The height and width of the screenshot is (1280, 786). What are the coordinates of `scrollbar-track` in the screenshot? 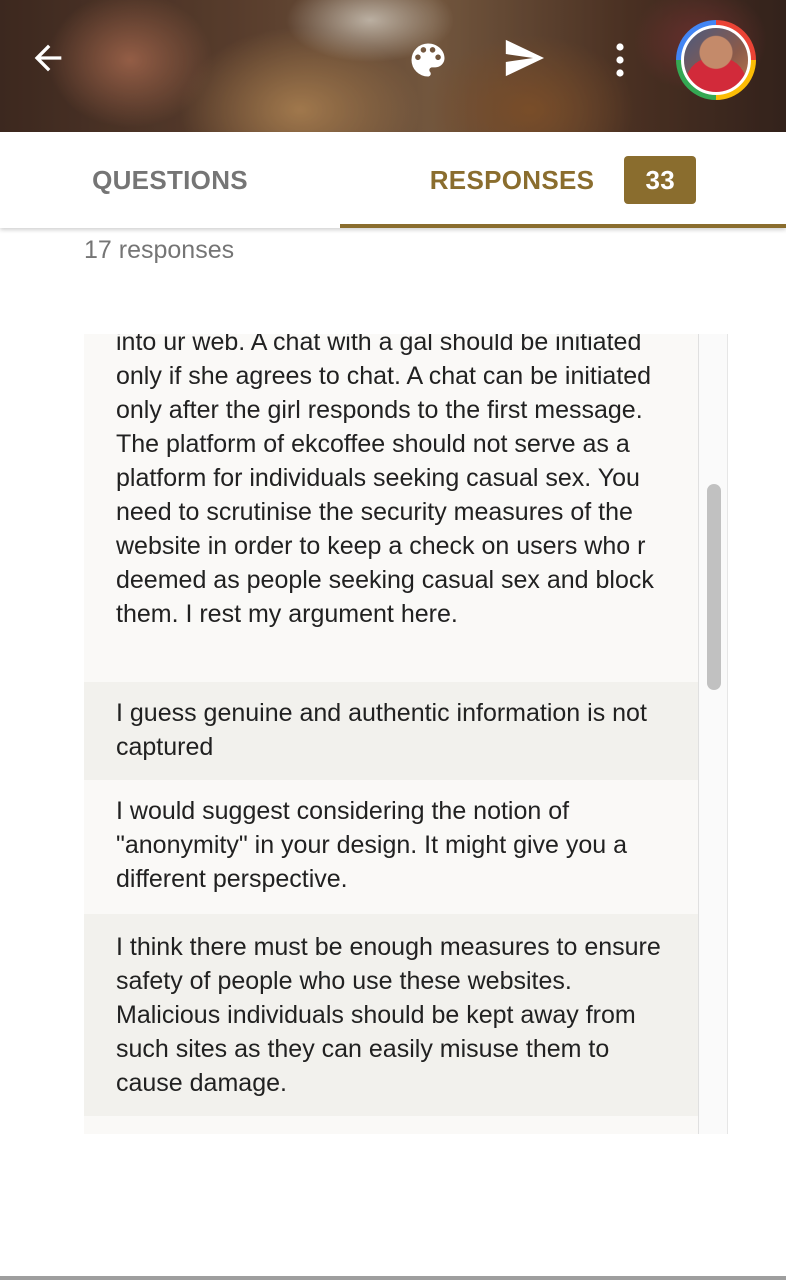 It's located at (713, 734).